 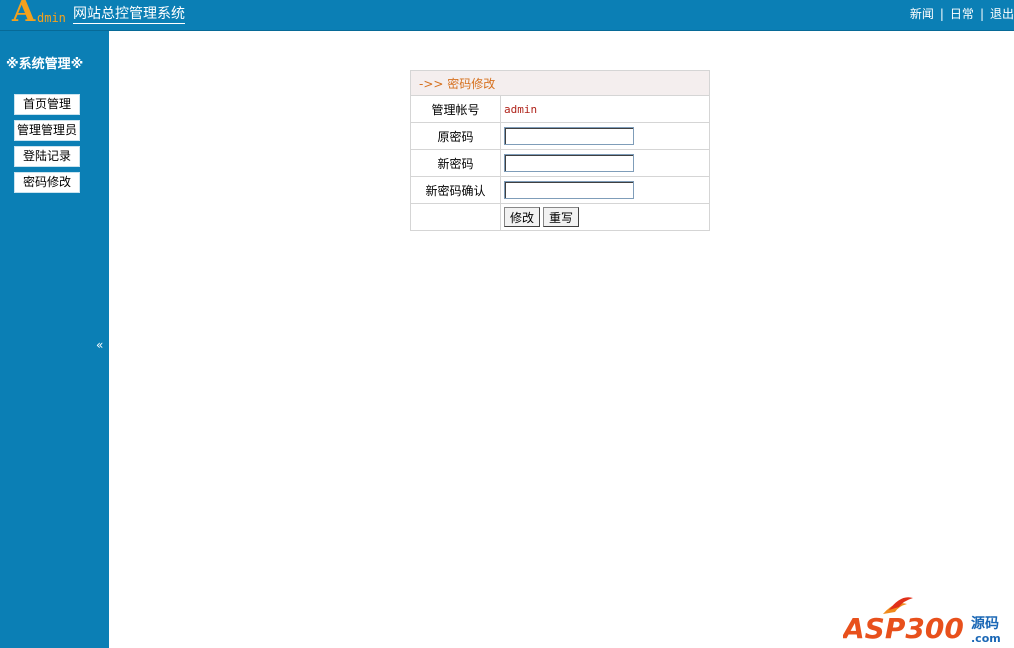 What do you see at coordinates (1002, 14) in the screenshot?
I see `nav-logout-link: 退出` at bounding box center [1002, 14].